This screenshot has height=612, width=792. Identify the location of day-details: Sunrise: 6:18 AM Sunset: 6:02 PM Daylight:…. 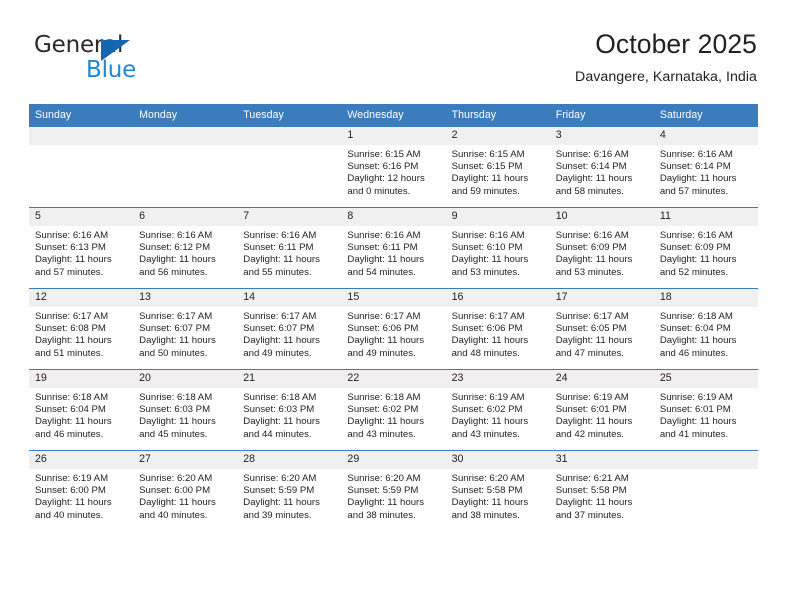
(393, 414).